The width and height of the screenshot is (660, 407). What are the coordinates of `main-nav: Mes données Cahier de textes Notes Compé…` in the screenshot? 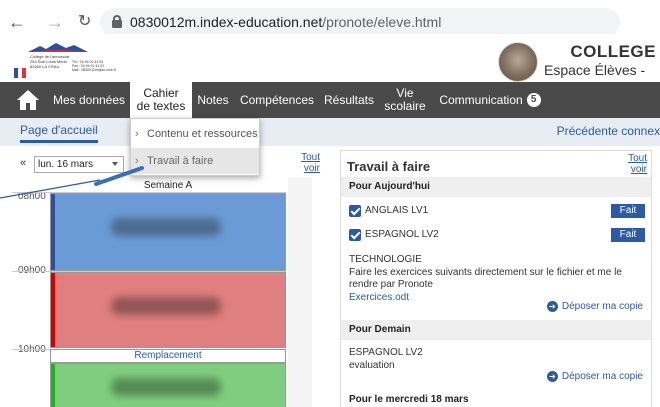 It's located at (330, 100).